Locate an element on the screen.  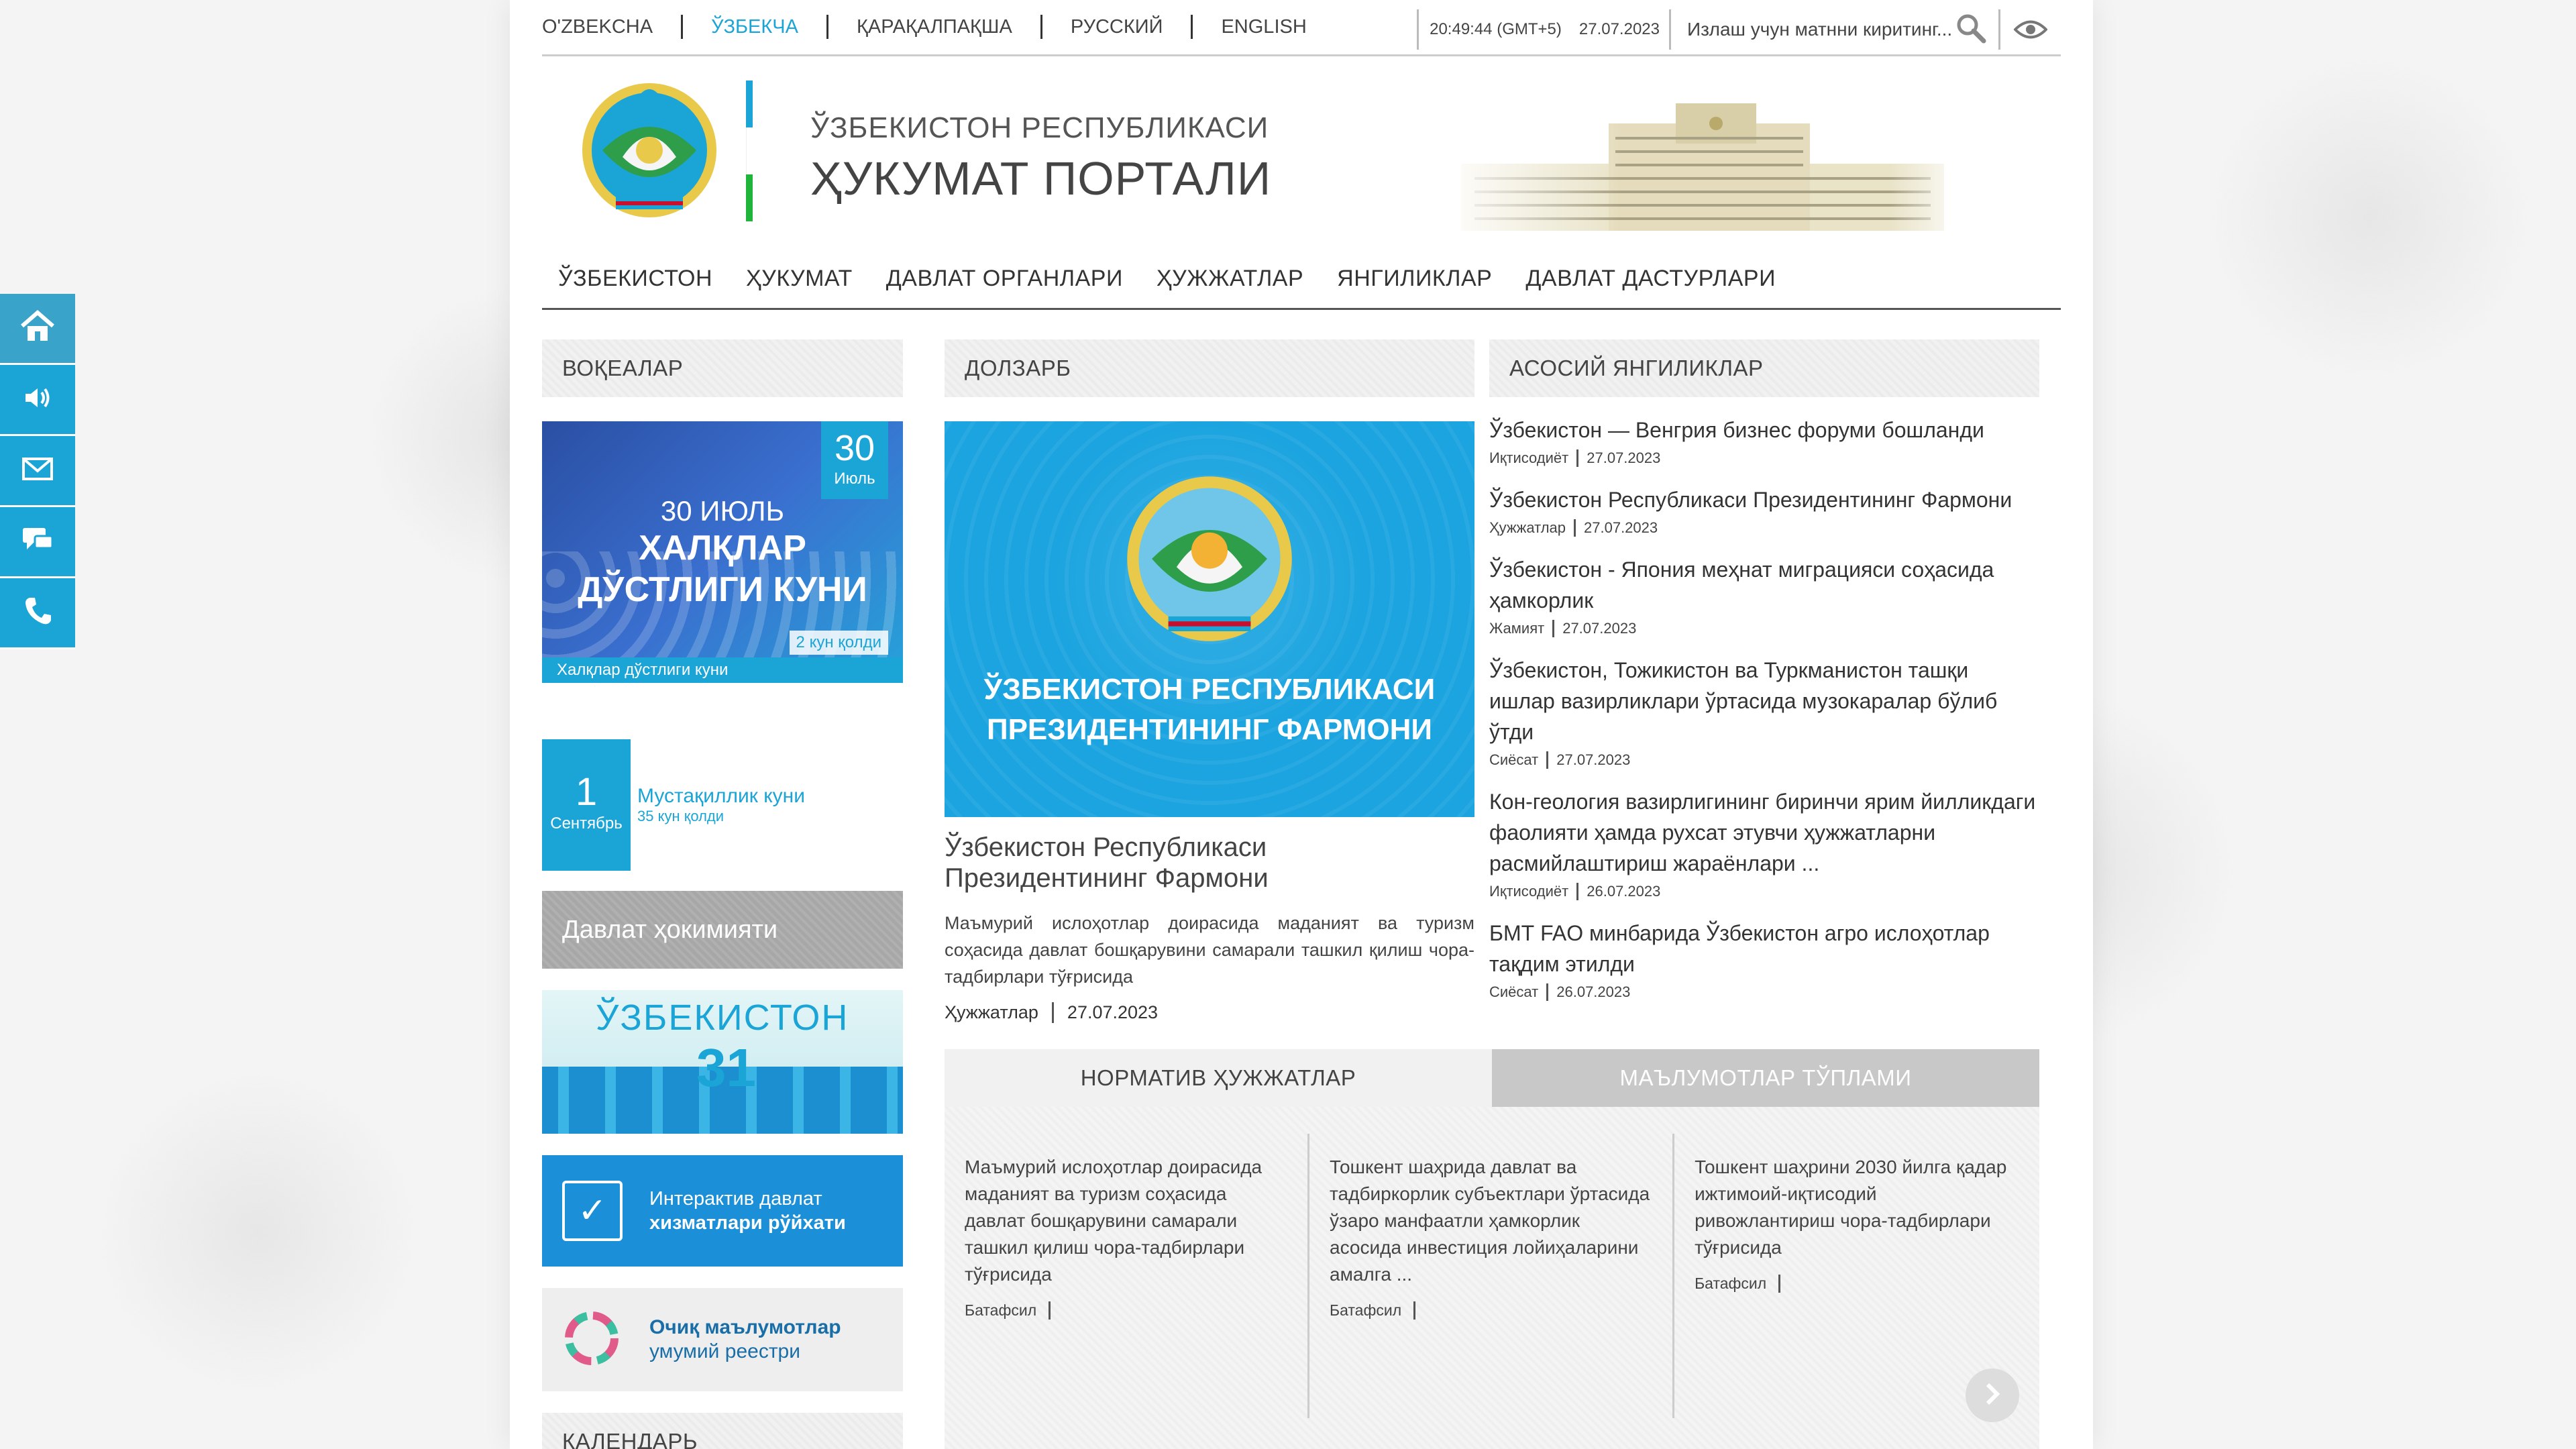
uz31-title: ЎЗБЕКИСТОН is located at coordinates (722, 1018).